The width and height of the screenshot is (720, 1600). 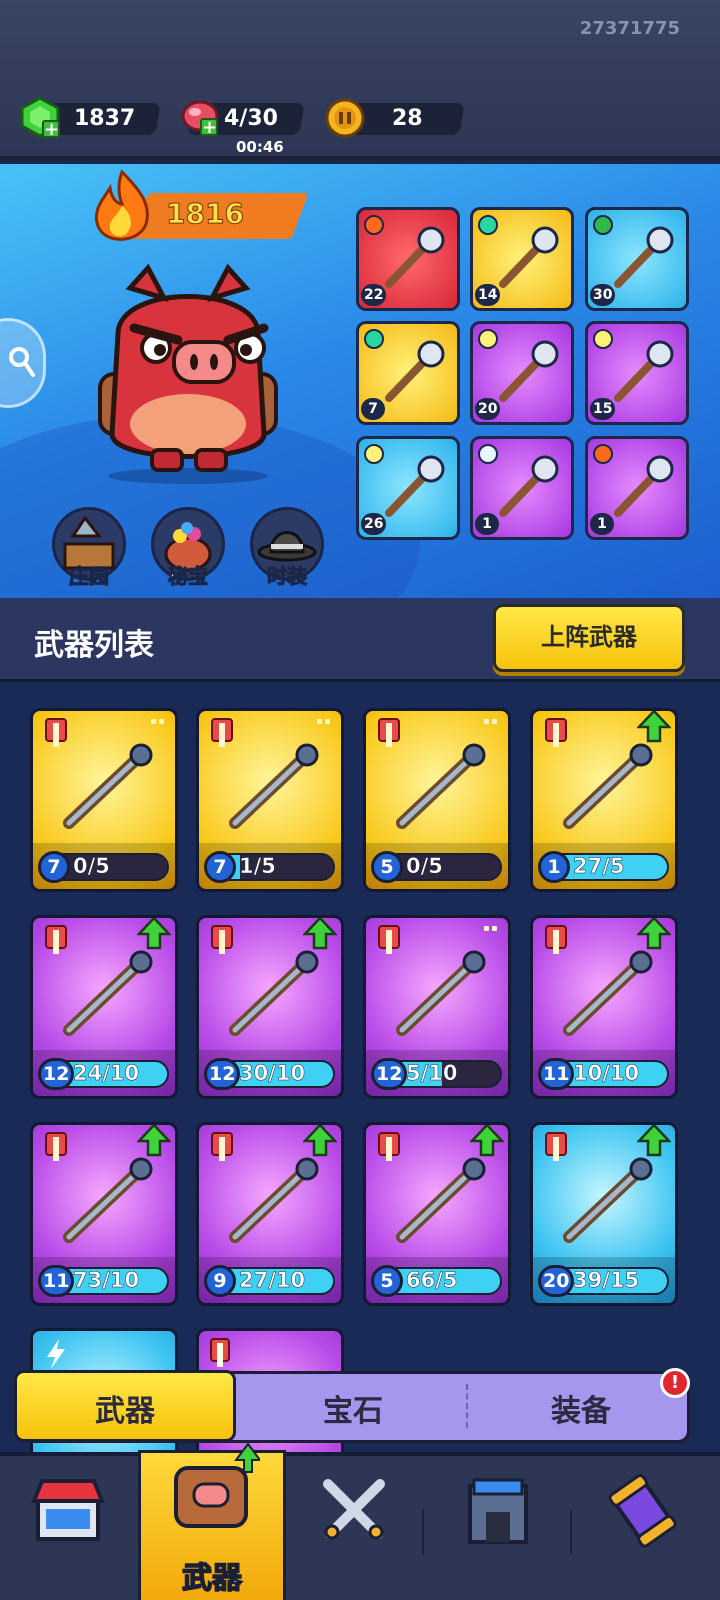 What do you see at coordinates (373, 409) in the screenshot?
I see `equipped-level: 7` at bounding box center [373, 409].